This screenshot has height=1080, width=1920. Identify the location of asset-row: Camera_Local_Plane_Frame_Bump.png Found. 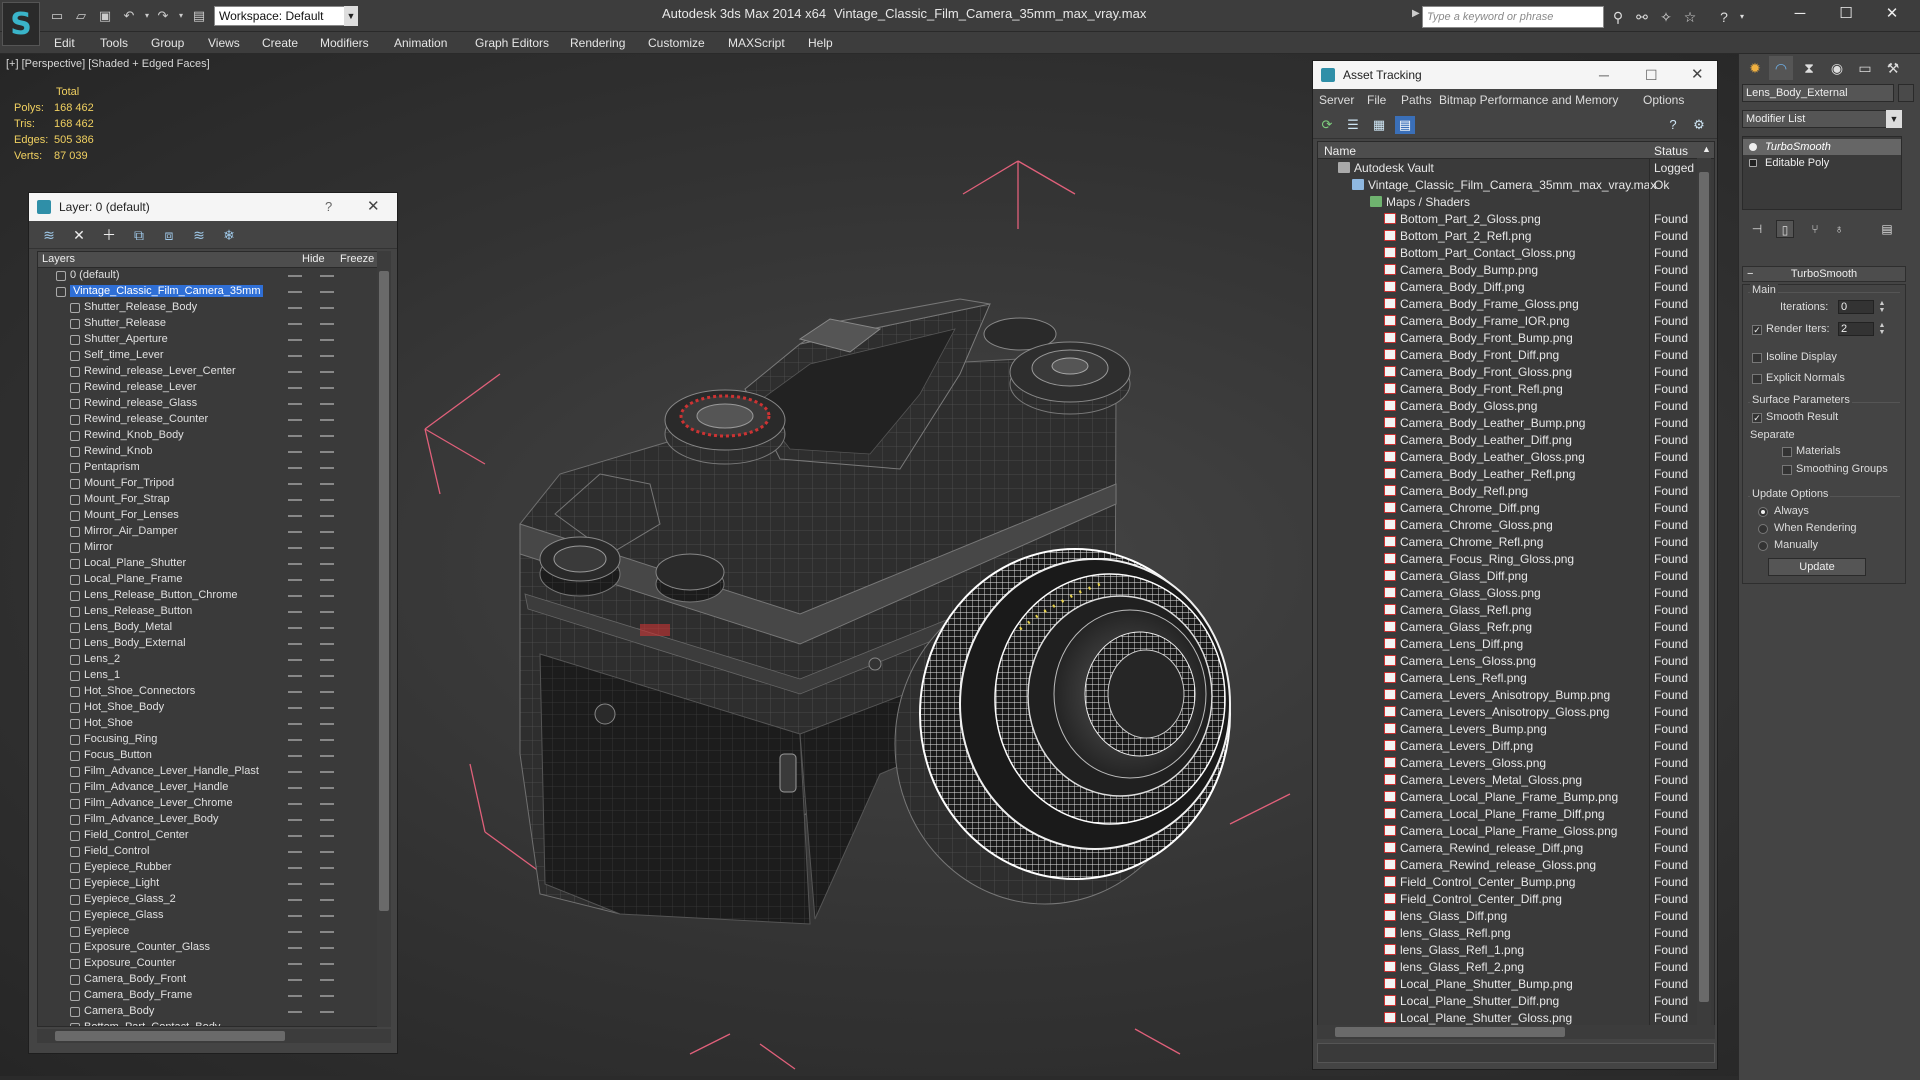
(1516, 796).